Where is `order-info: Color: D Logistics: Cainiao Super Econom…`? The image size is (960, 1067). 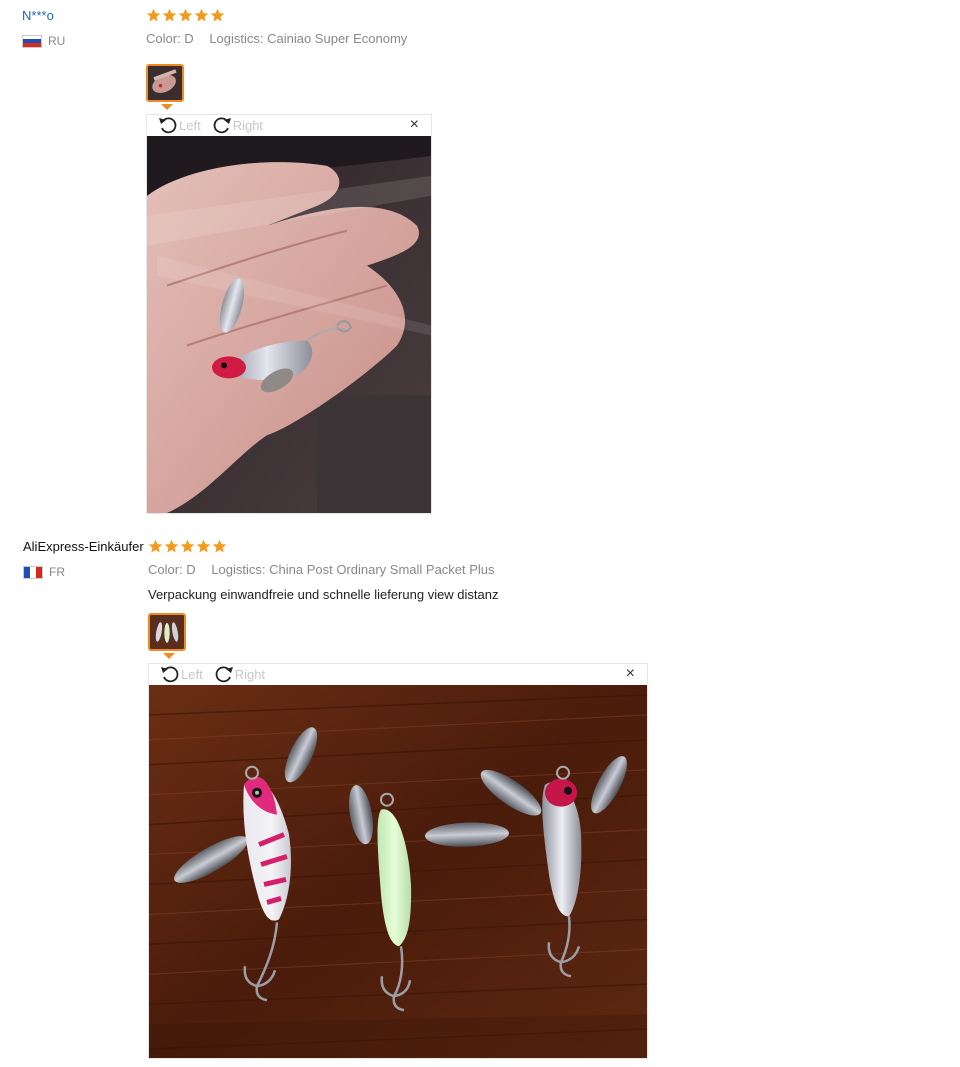 order-info: Color: D Logistics: Cainiao Super Econom… is located at coordinates (276, 38).